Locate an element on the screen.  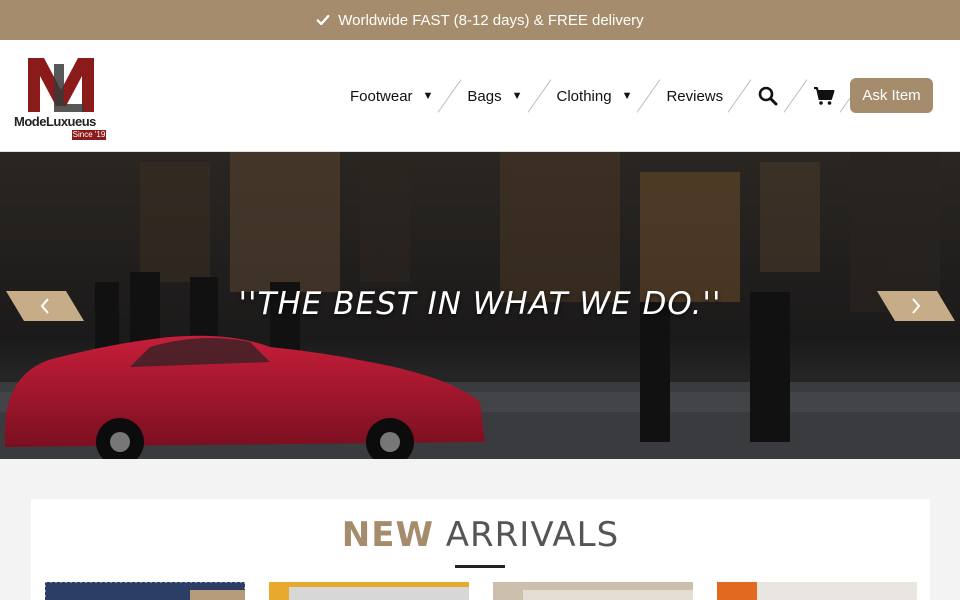
nav-item-reviews: Reviews is located at coordinates (694, 96).